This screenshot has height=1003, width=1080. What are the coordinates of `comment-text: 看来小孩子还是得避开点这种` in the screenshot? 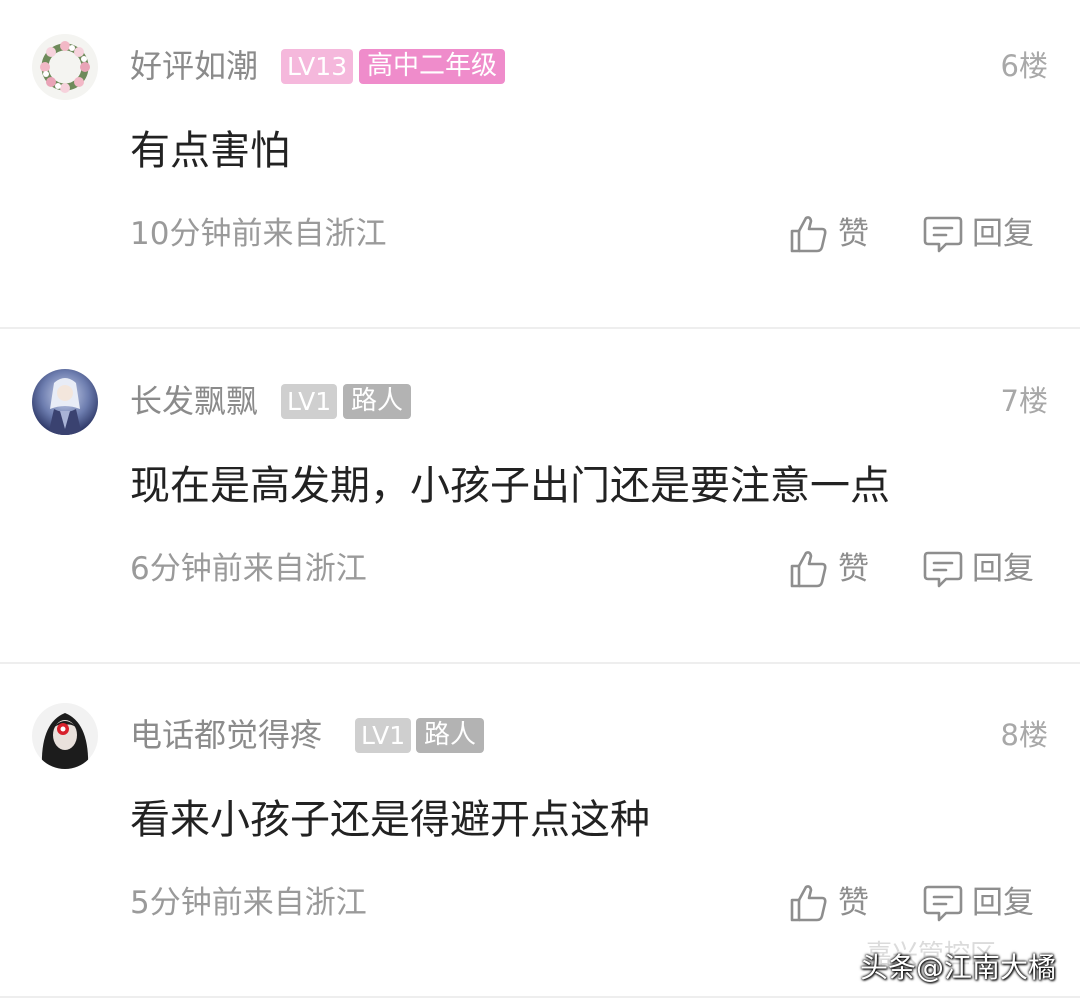 It's located at (390, 820).